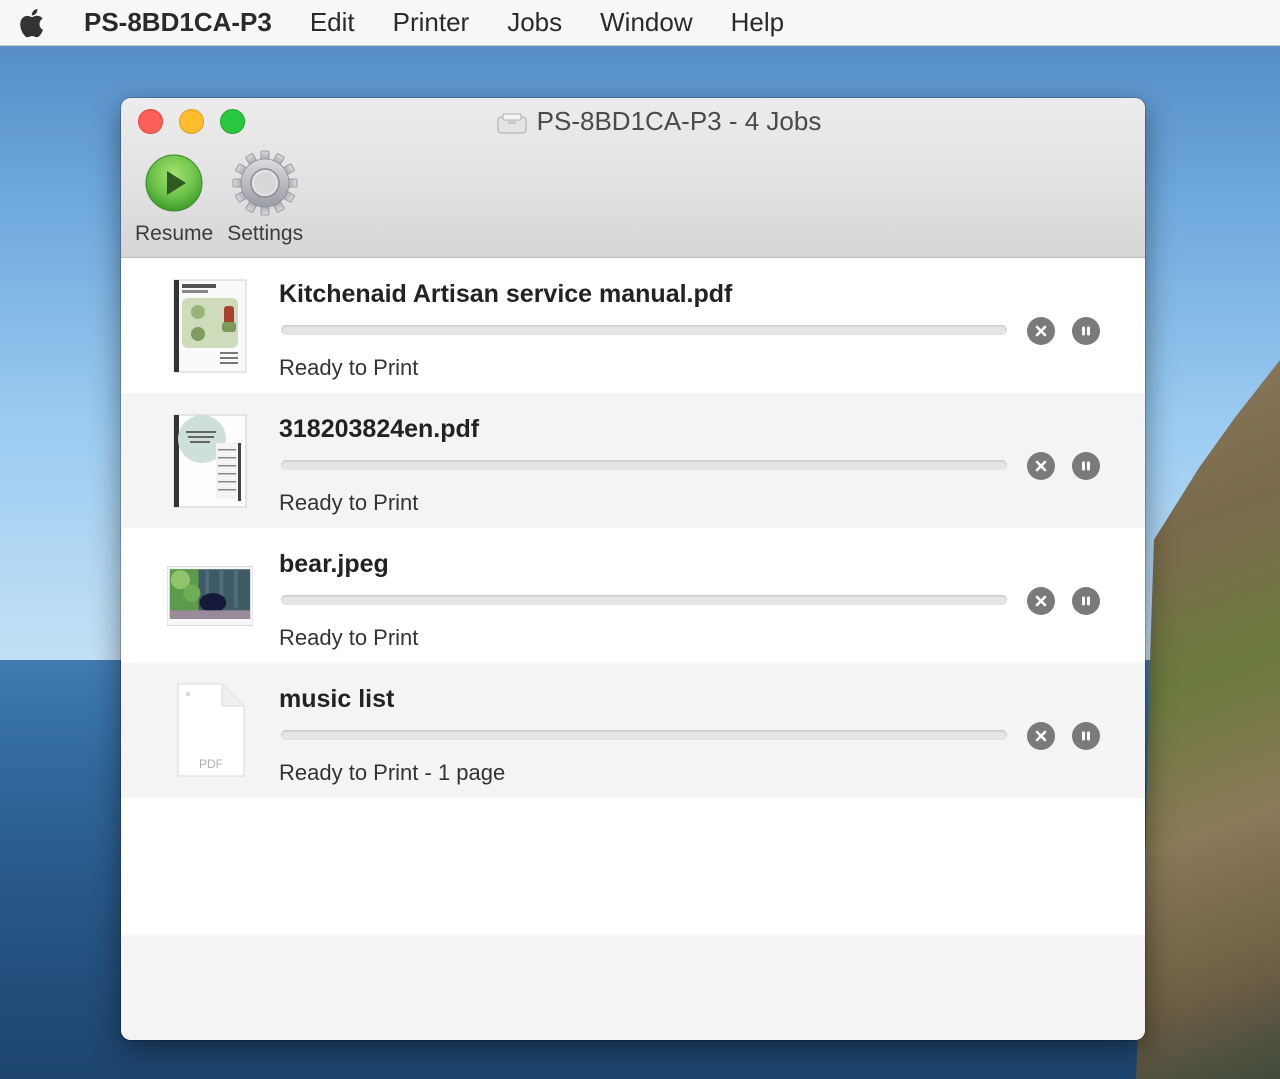  I want to click on job-name: music list, so click(337, 699).